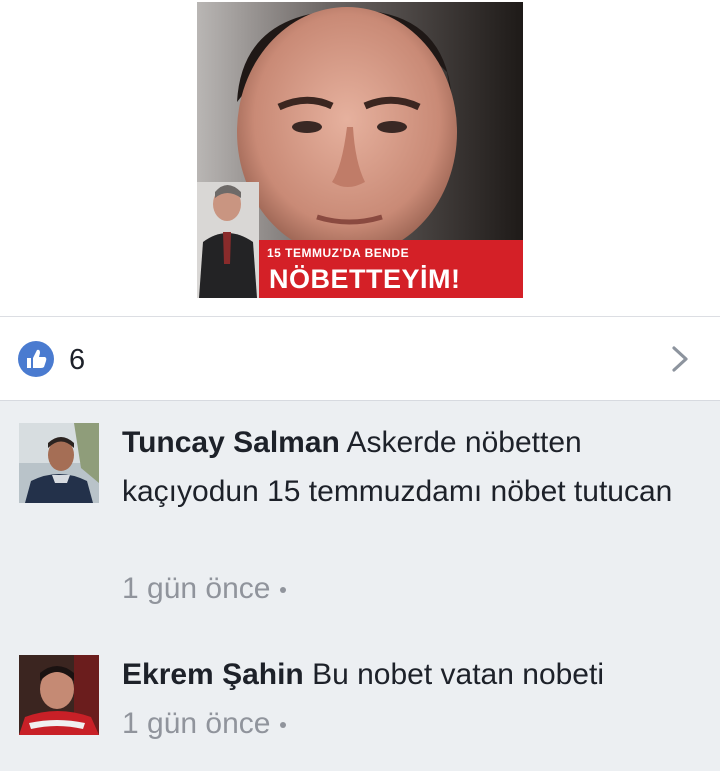 The height and width of the screenshot is (771, 720). I want to click on comment-author: Ekrem Şahin, so click(213, 674).